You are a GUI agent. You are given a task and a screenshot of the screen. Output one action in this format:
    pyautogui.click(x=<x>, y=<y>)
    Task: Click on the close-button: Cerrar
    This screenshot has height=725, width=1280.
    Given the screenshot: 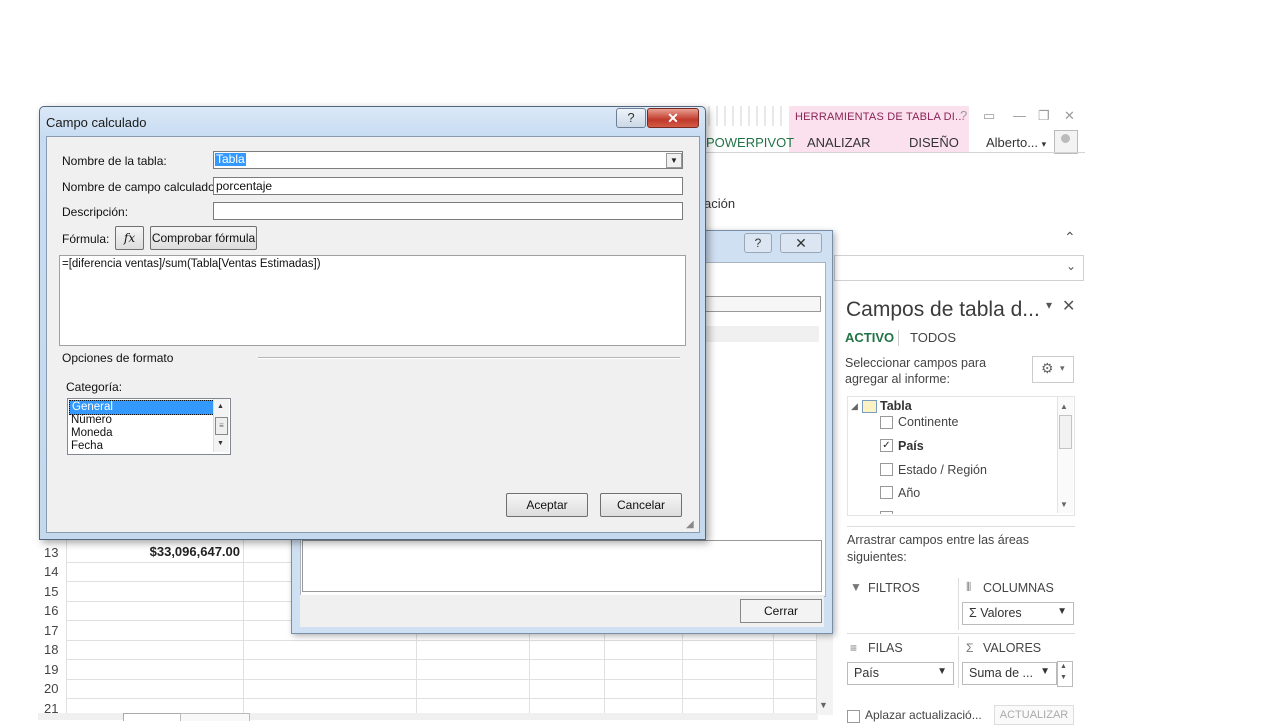 What is the action you would take?
    pyautogui.click(x=781, y=611)
    